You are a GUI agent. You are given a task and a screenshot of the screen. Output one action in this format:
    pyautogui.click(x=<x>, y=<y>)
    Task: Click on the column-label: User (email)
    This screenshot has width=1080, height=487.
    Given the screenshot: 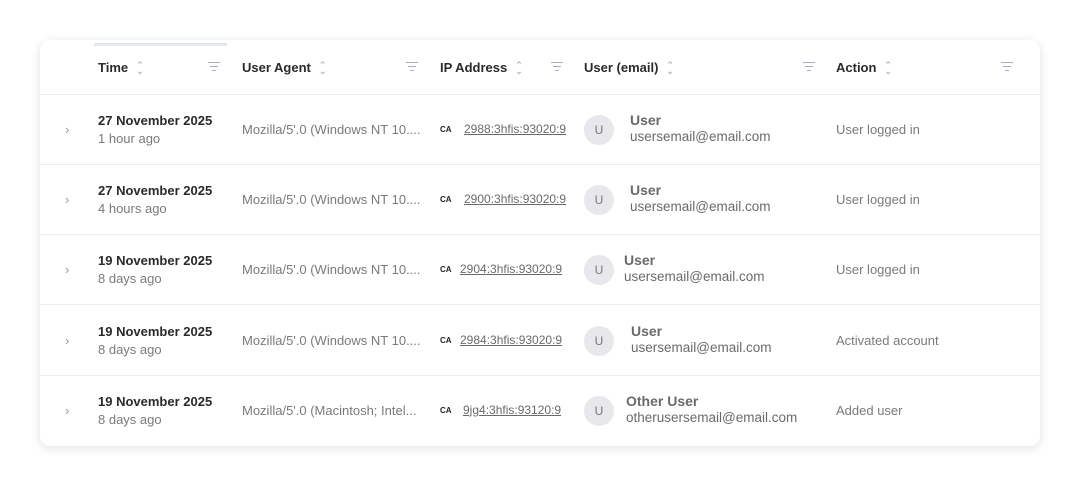 What is the action you would take?
    pyautogui.click(x=621, y=67)
    